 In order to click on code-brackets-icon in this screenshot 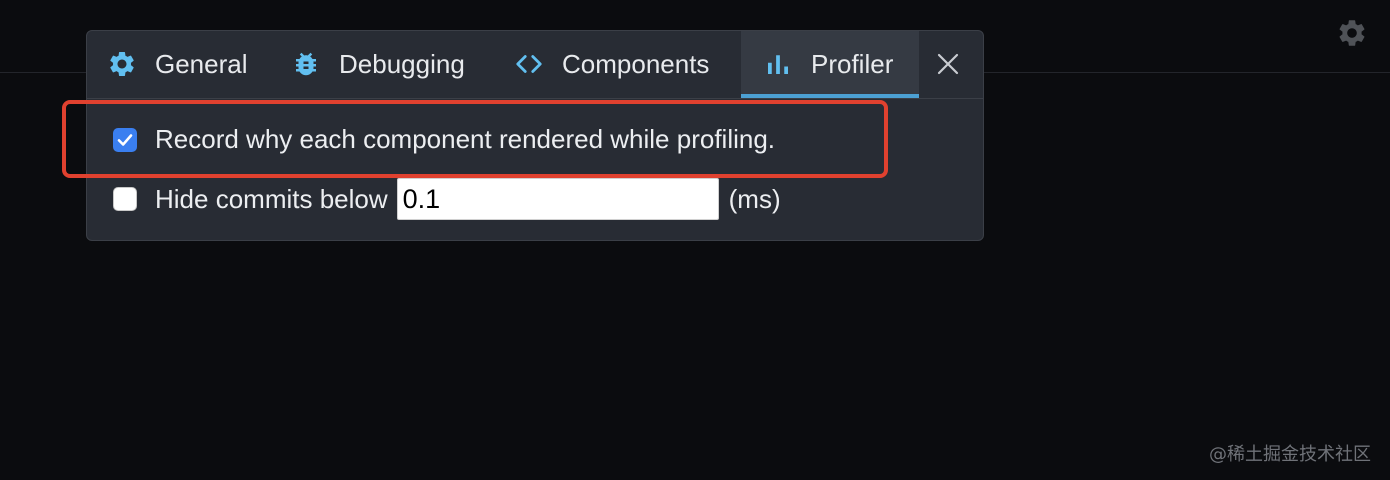, I will do `click(529, 64)`.